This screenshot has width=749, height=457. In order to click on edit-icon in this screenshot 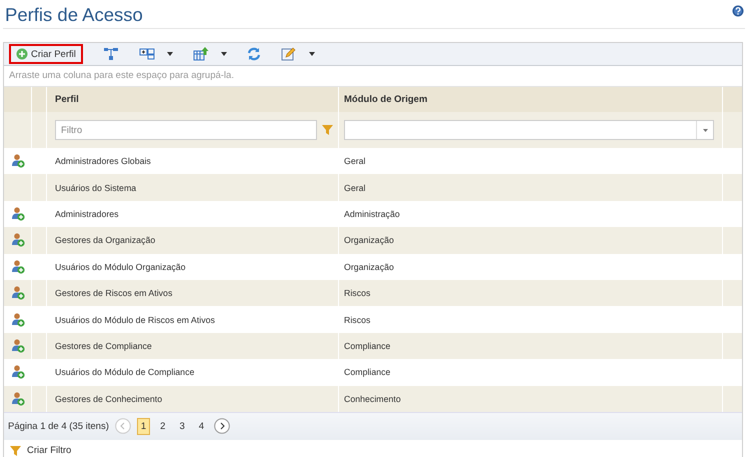, I will do `click(288, 54)`.